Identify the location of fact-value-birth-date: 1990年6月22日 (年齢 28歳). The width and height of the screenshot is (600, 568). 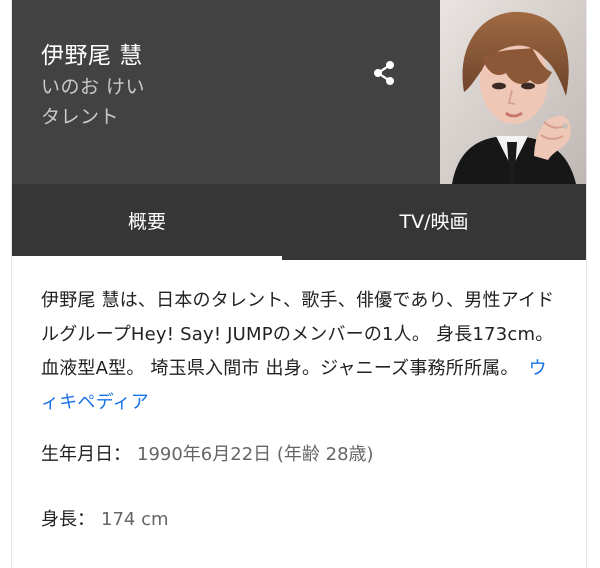
(255, 454).